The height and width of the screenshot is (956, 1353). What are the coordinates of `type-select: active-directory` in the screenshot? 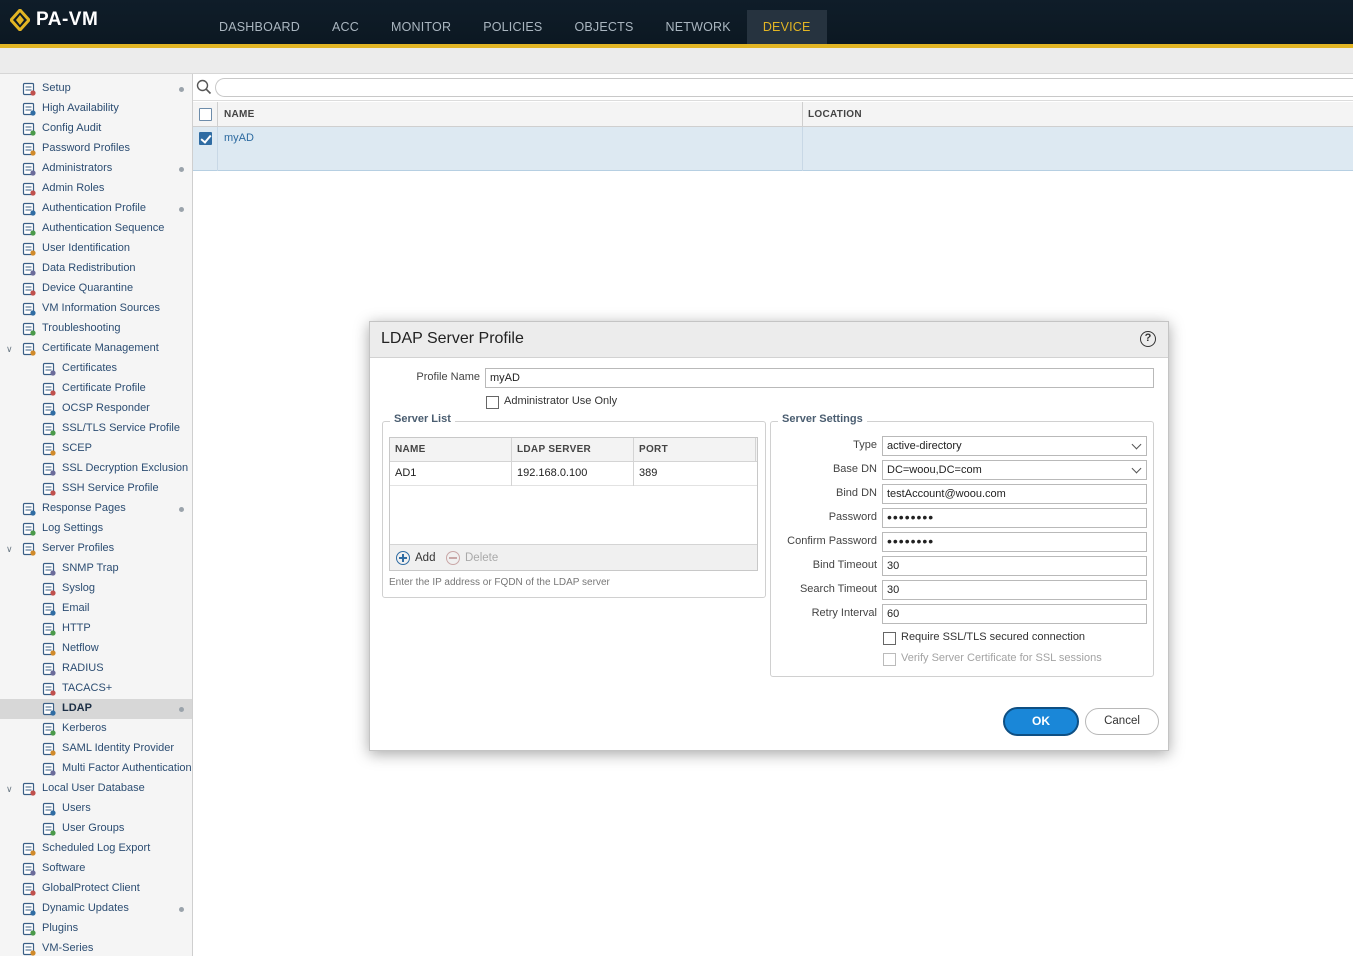 It's located at (1014, 446).